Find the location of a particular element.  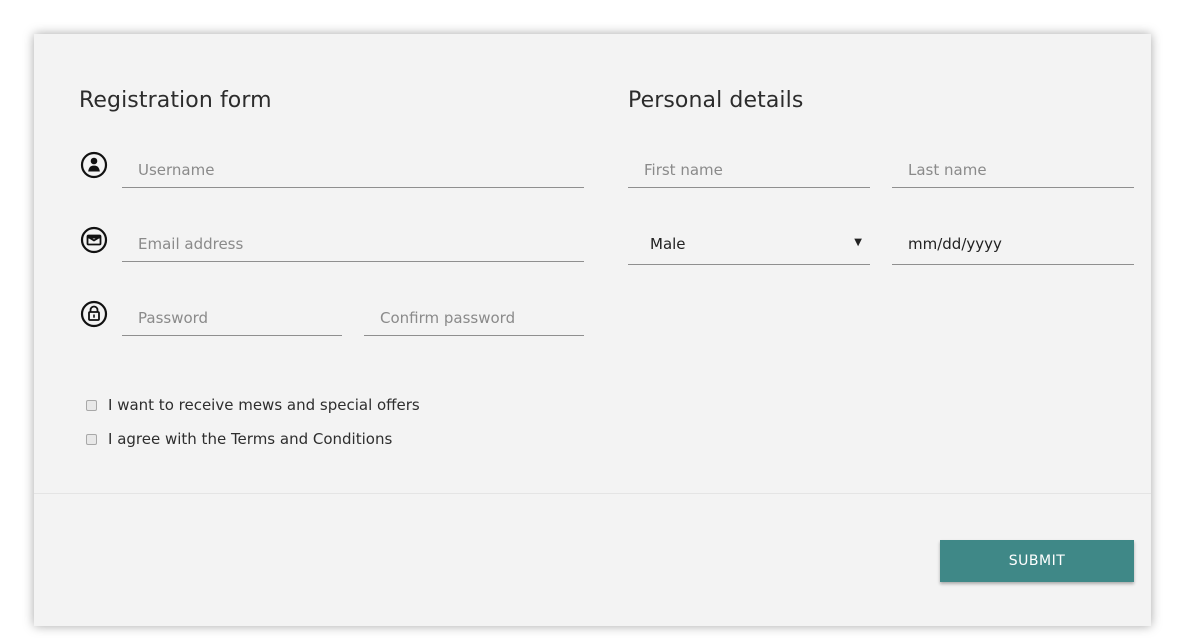

username-field is located at coordinates (353, 170).